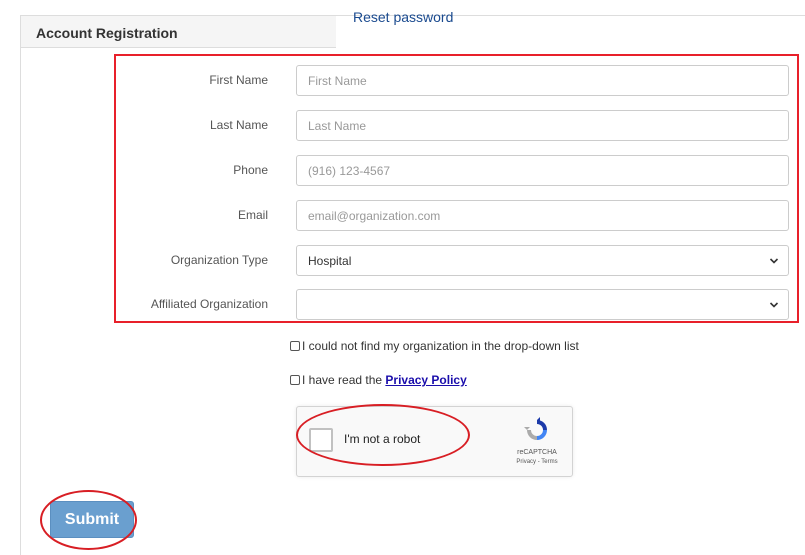  I want to click on reset-password-link: Reset password, so click(403, 17).